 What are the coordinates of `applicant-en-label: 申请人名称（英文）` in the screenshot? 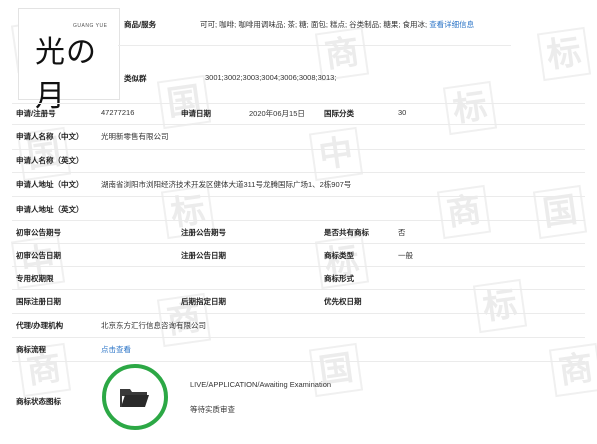 It's located at (50, 160).